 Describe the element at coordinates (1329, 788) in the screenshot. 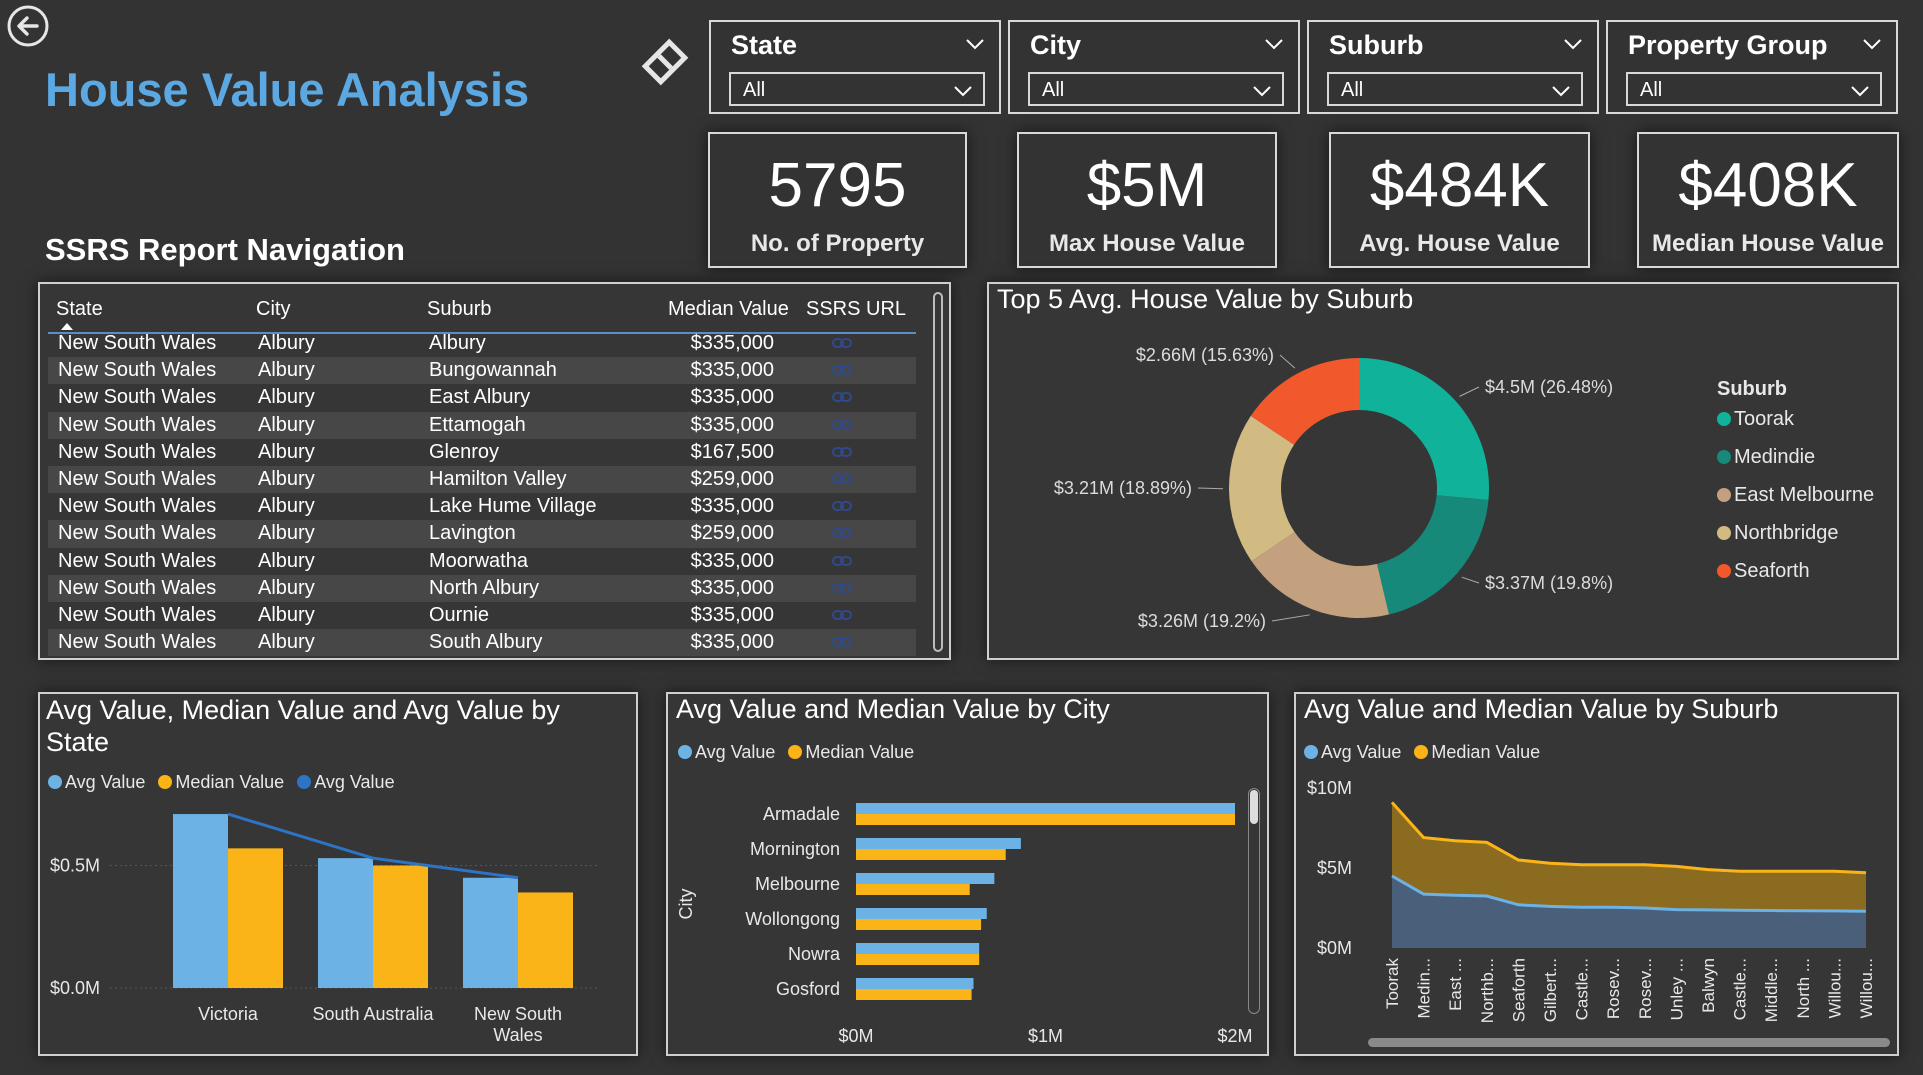

I see `y-tick-label: $10M` at that location.